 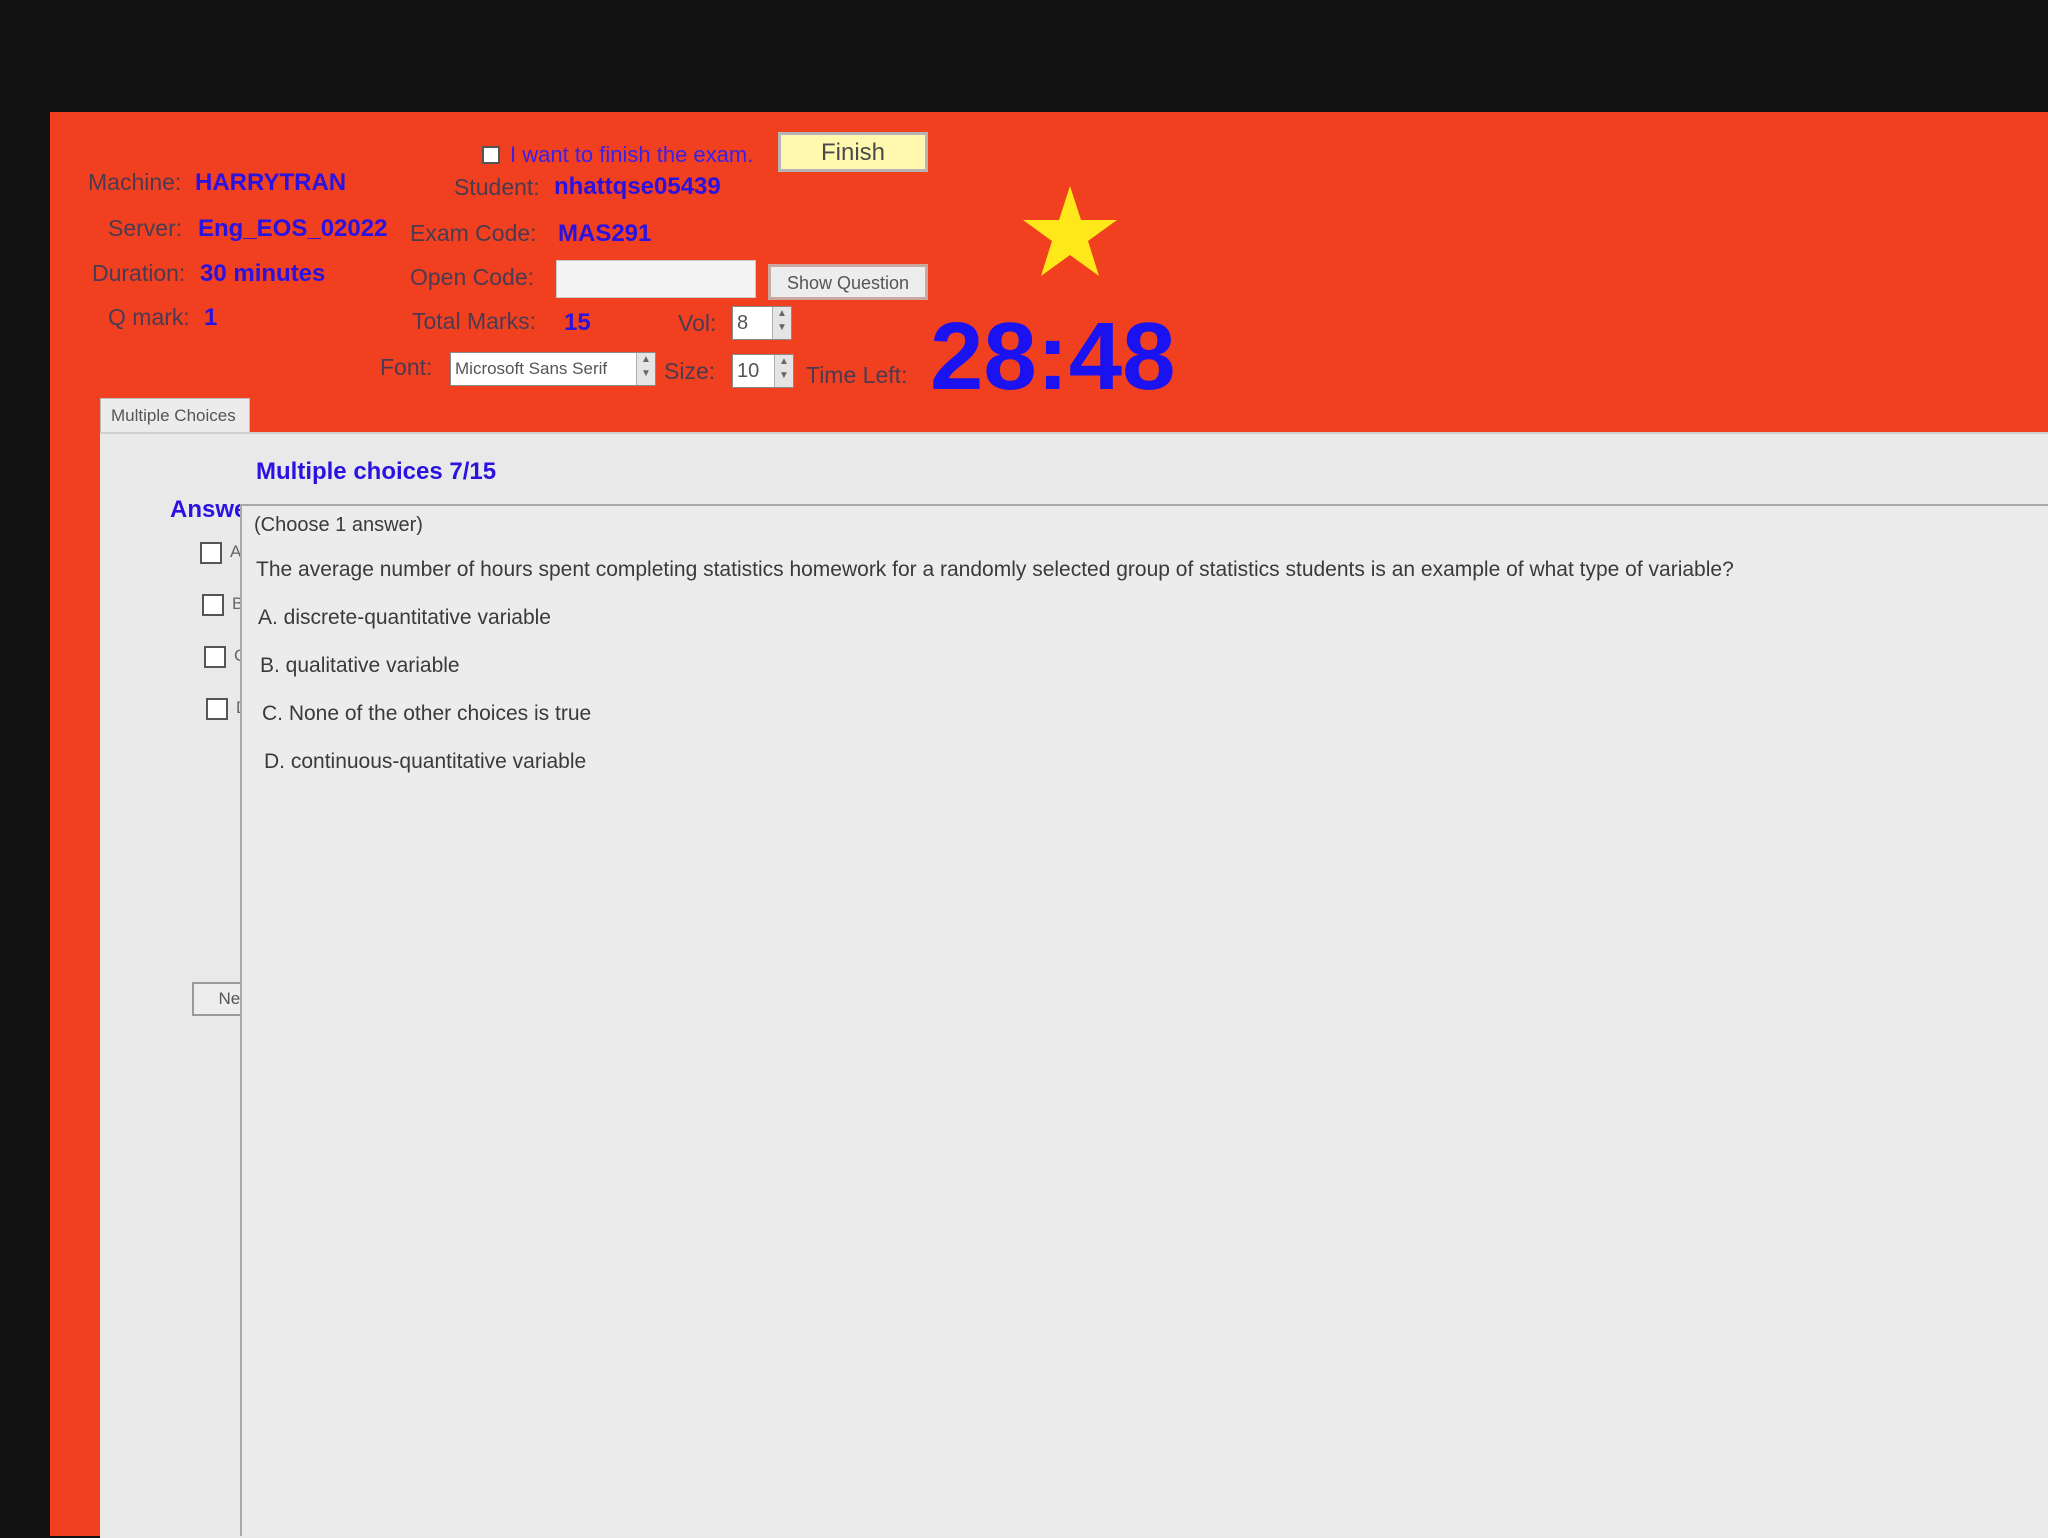 I want to click on option-text-c: C. None of the other choices is true, so click(x=427, y=713).